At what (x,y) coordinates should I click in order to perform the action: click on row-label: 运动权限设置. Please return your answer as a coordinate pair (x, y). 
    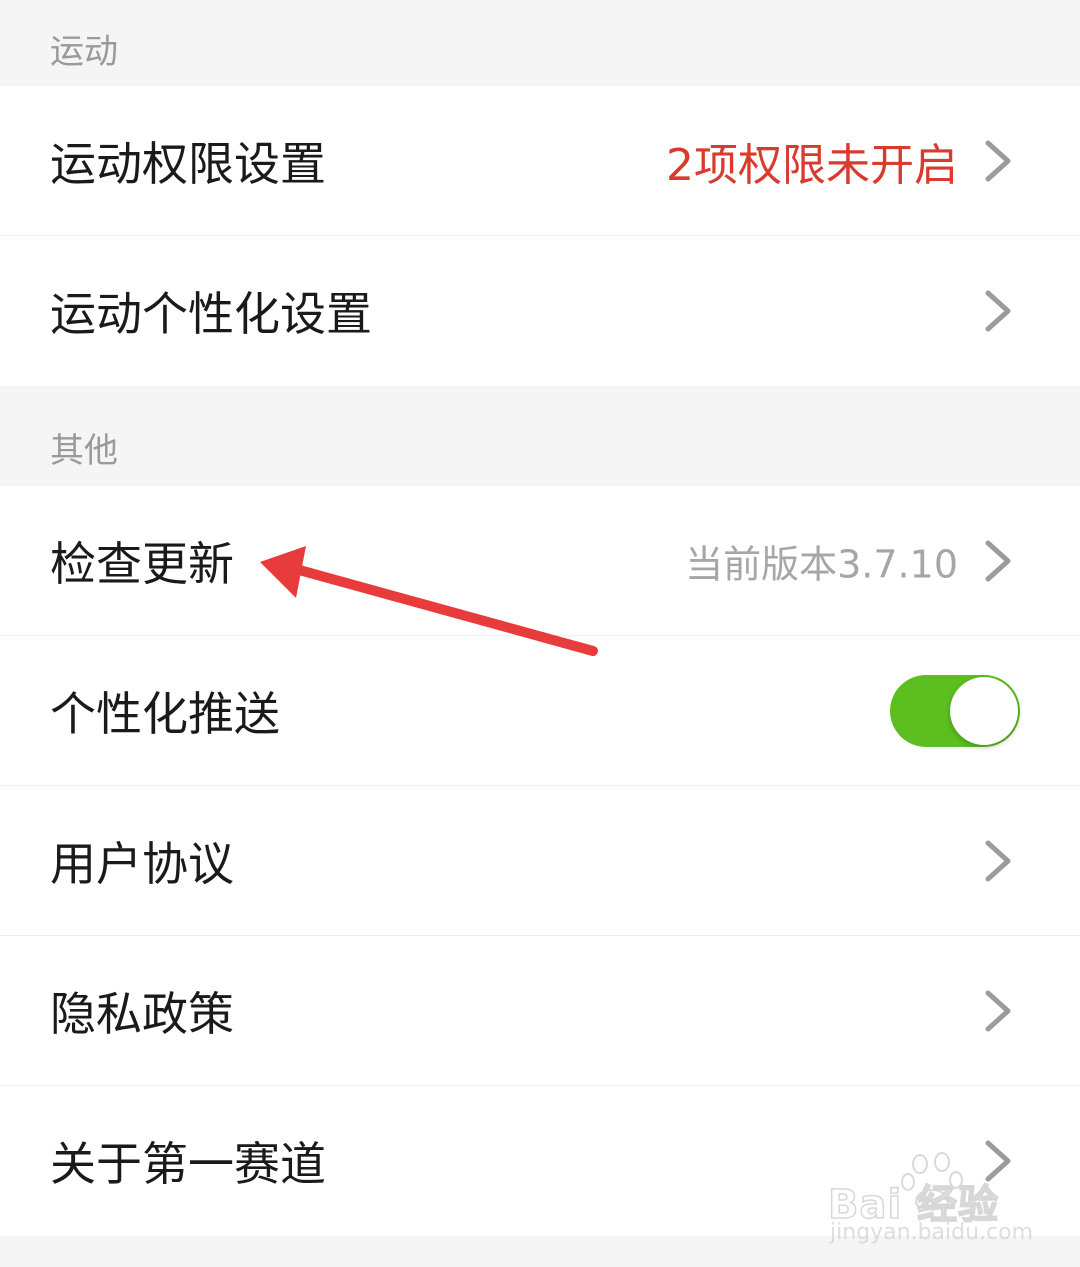
    Looking at the image, I should click on (188, 163).